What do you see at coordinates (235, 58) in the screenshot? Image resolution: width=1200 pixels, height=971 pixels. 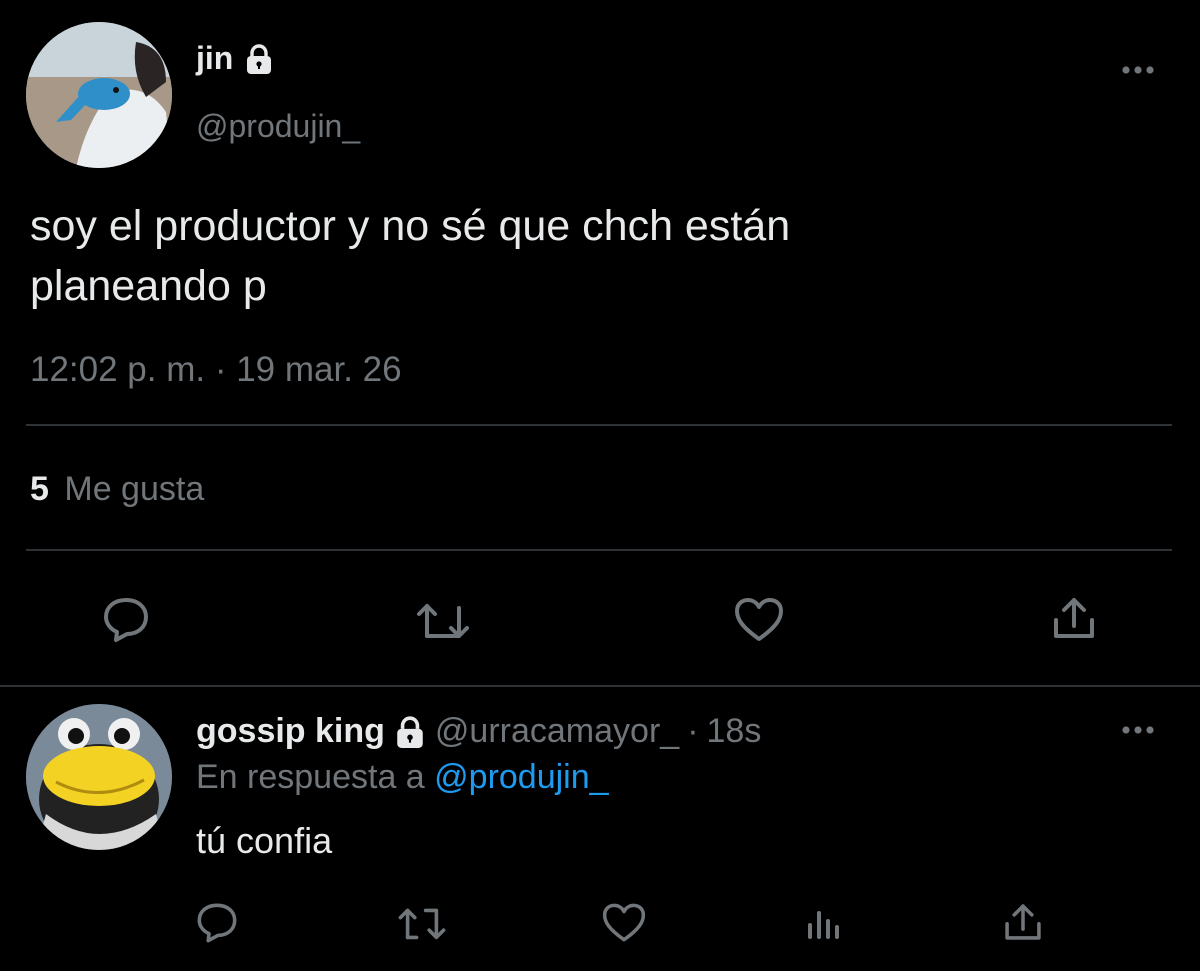 I see `author-row: jin` at bounding box center [235, 58].